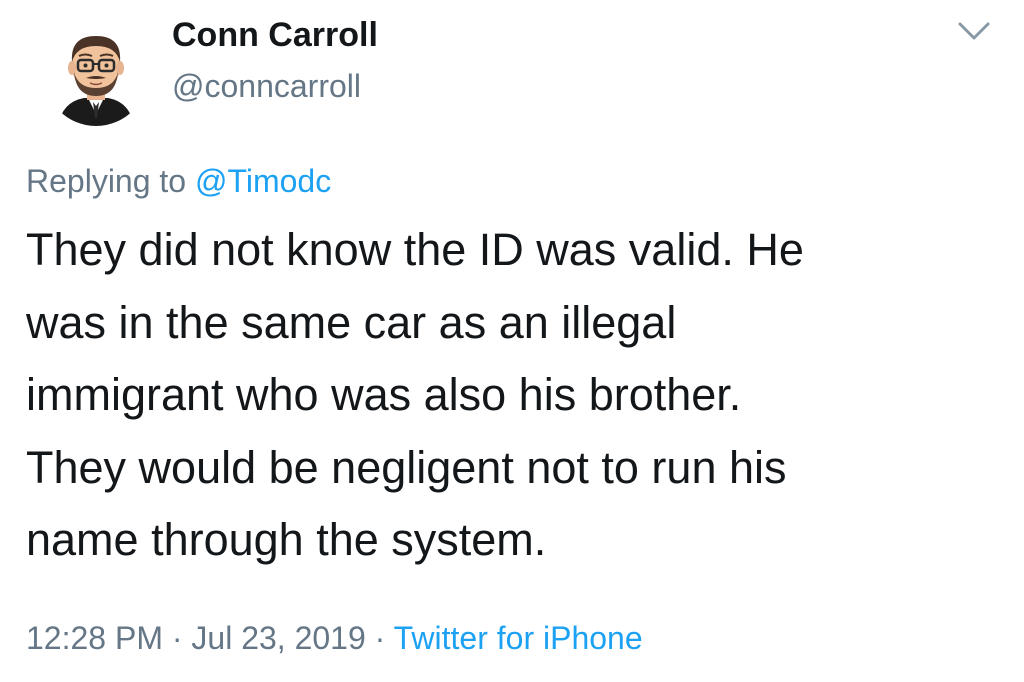  I want to click on tweet-source-link: Twitter for iPhone, so click(518, 638).